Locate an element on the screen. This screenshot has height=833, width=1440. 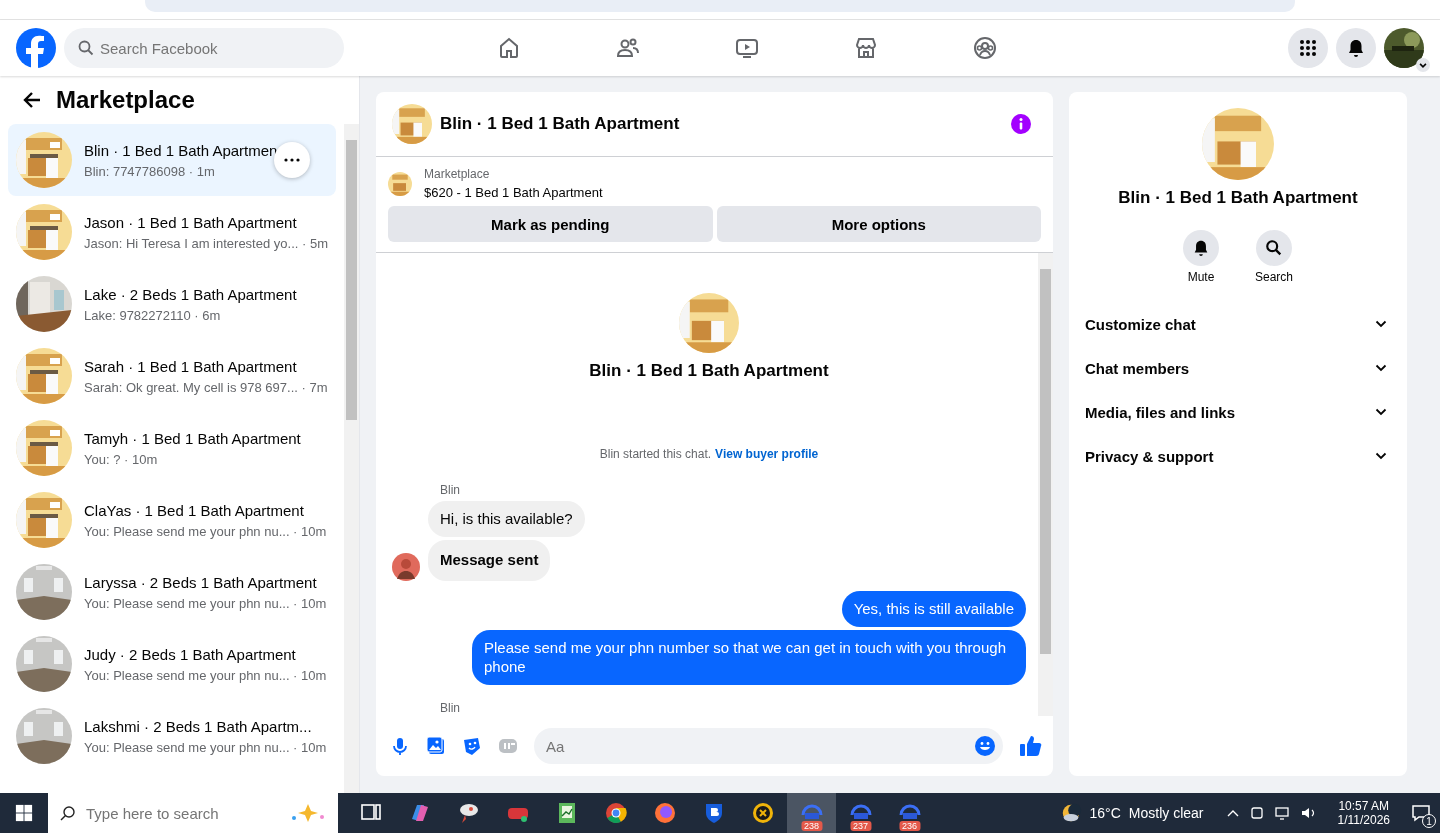
video-icon is located at coordinates (747, 48).